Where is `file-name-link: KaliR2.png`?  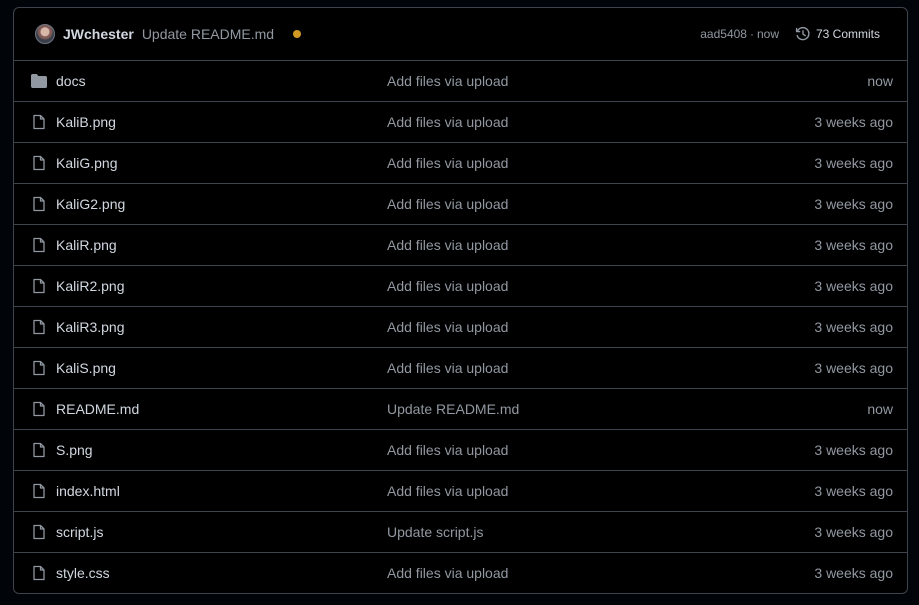 file-name-link: KaliR2.png is located at coordinates (90, 286).